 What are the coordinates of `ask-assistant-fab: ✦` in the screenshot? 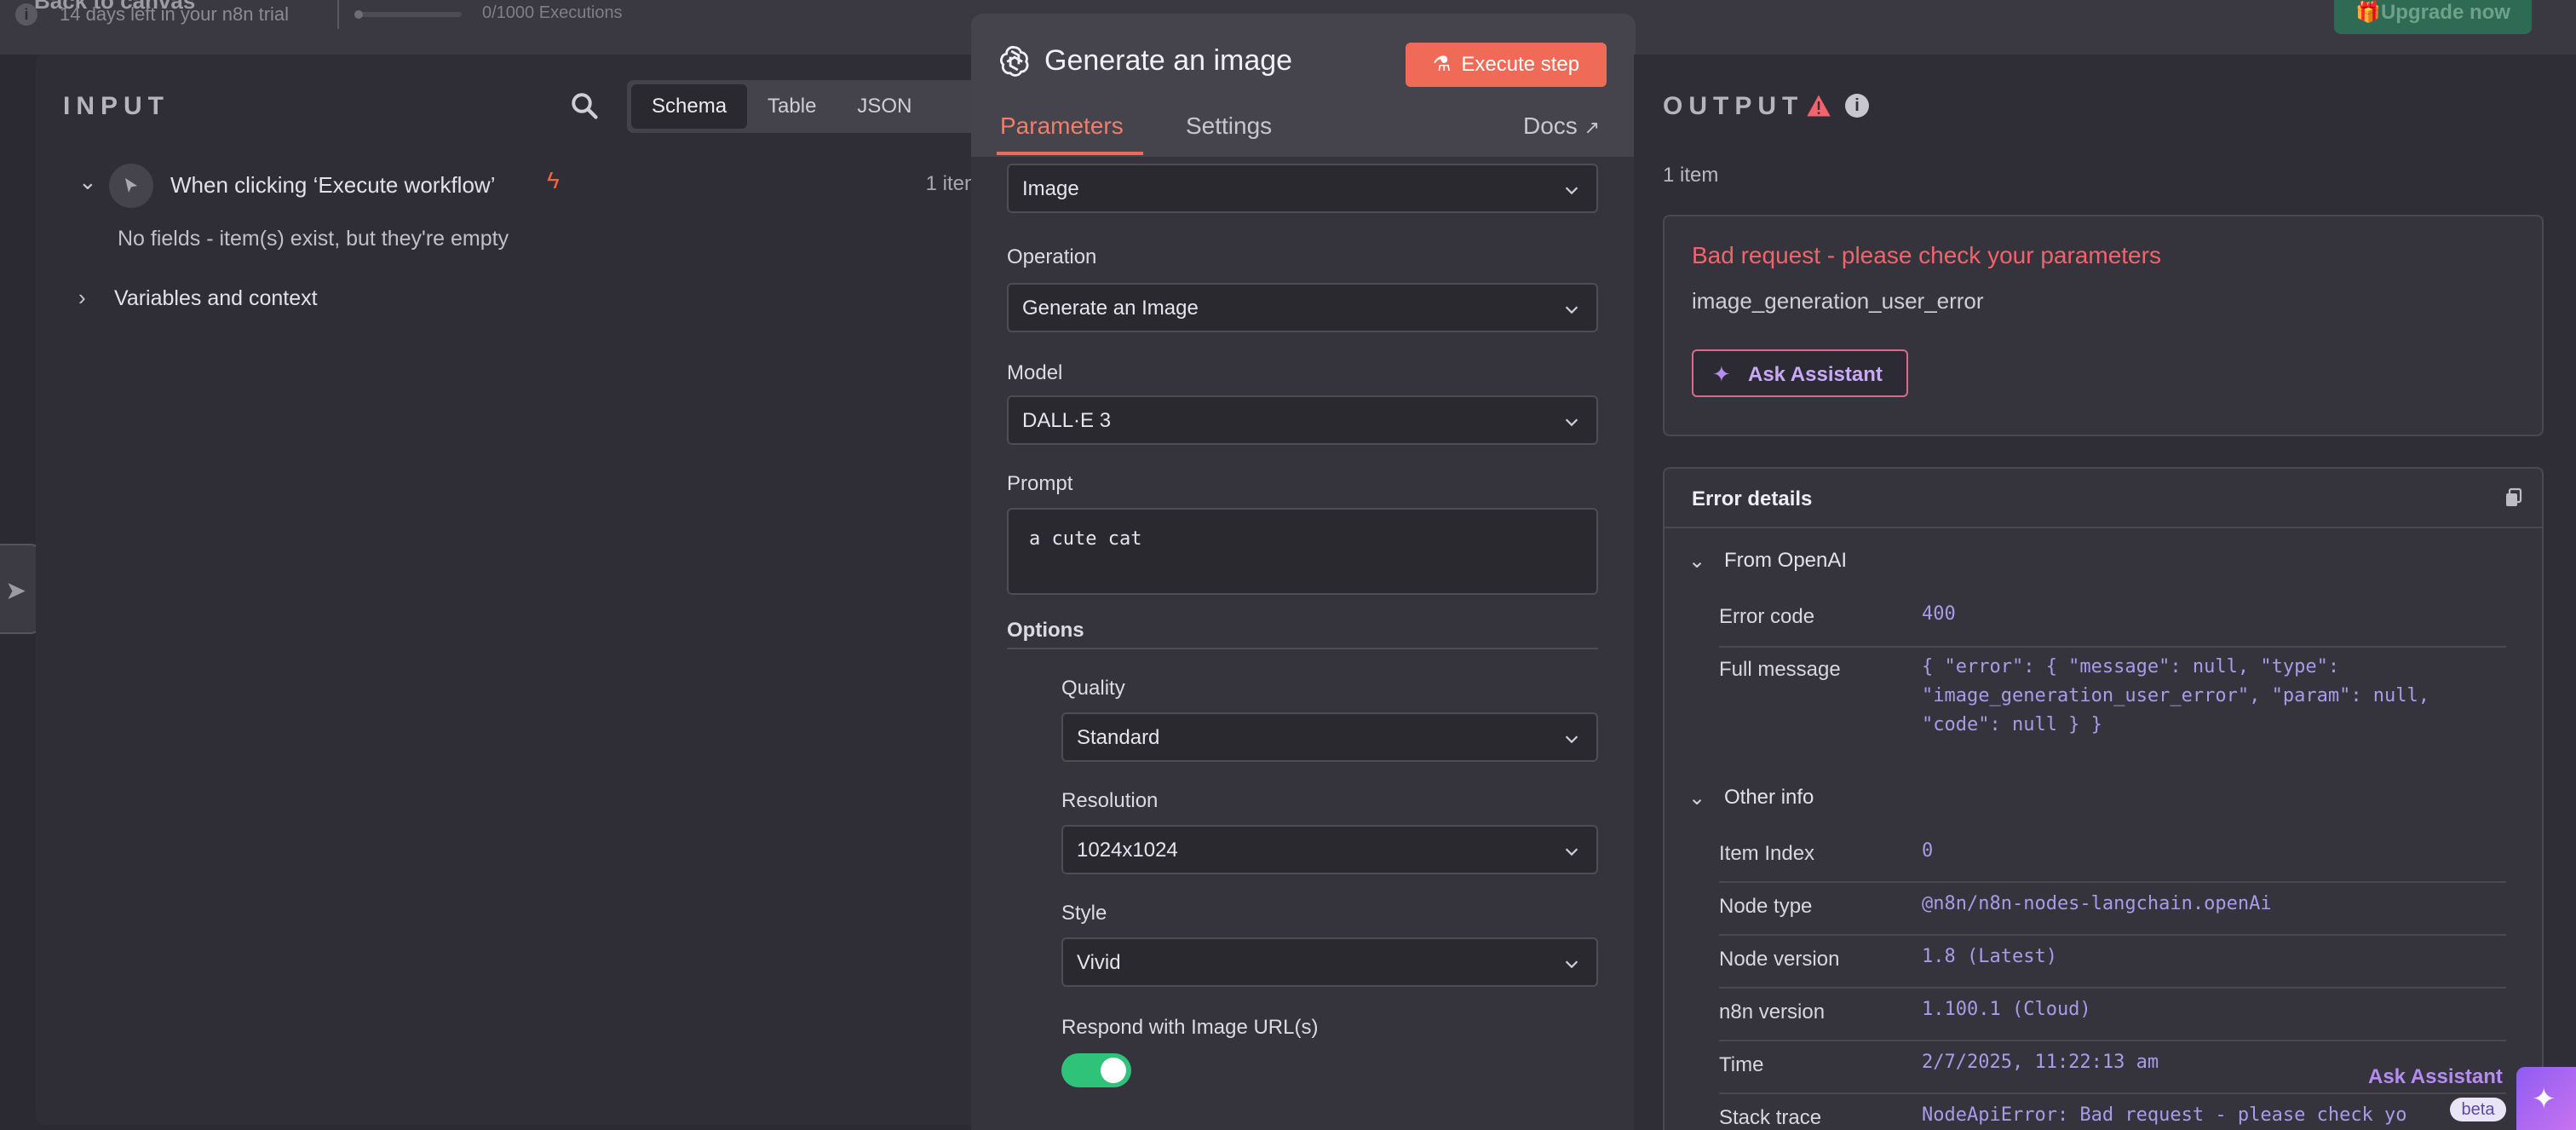 It's located at (2546, 1098).